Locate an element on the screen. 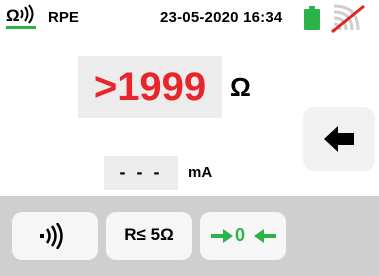  limit-label: R≤ 5Ω is located at coordinates (149, 234).